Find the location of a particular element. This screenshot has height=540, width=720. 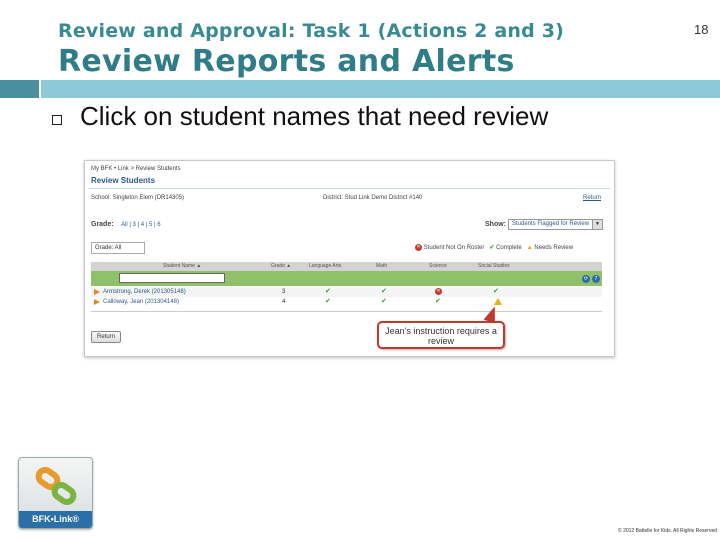

table-row: Armstrong, Derek (201305148) 3 ✔ ✔ ✕ ✔ is located at coordinates (346, 292).